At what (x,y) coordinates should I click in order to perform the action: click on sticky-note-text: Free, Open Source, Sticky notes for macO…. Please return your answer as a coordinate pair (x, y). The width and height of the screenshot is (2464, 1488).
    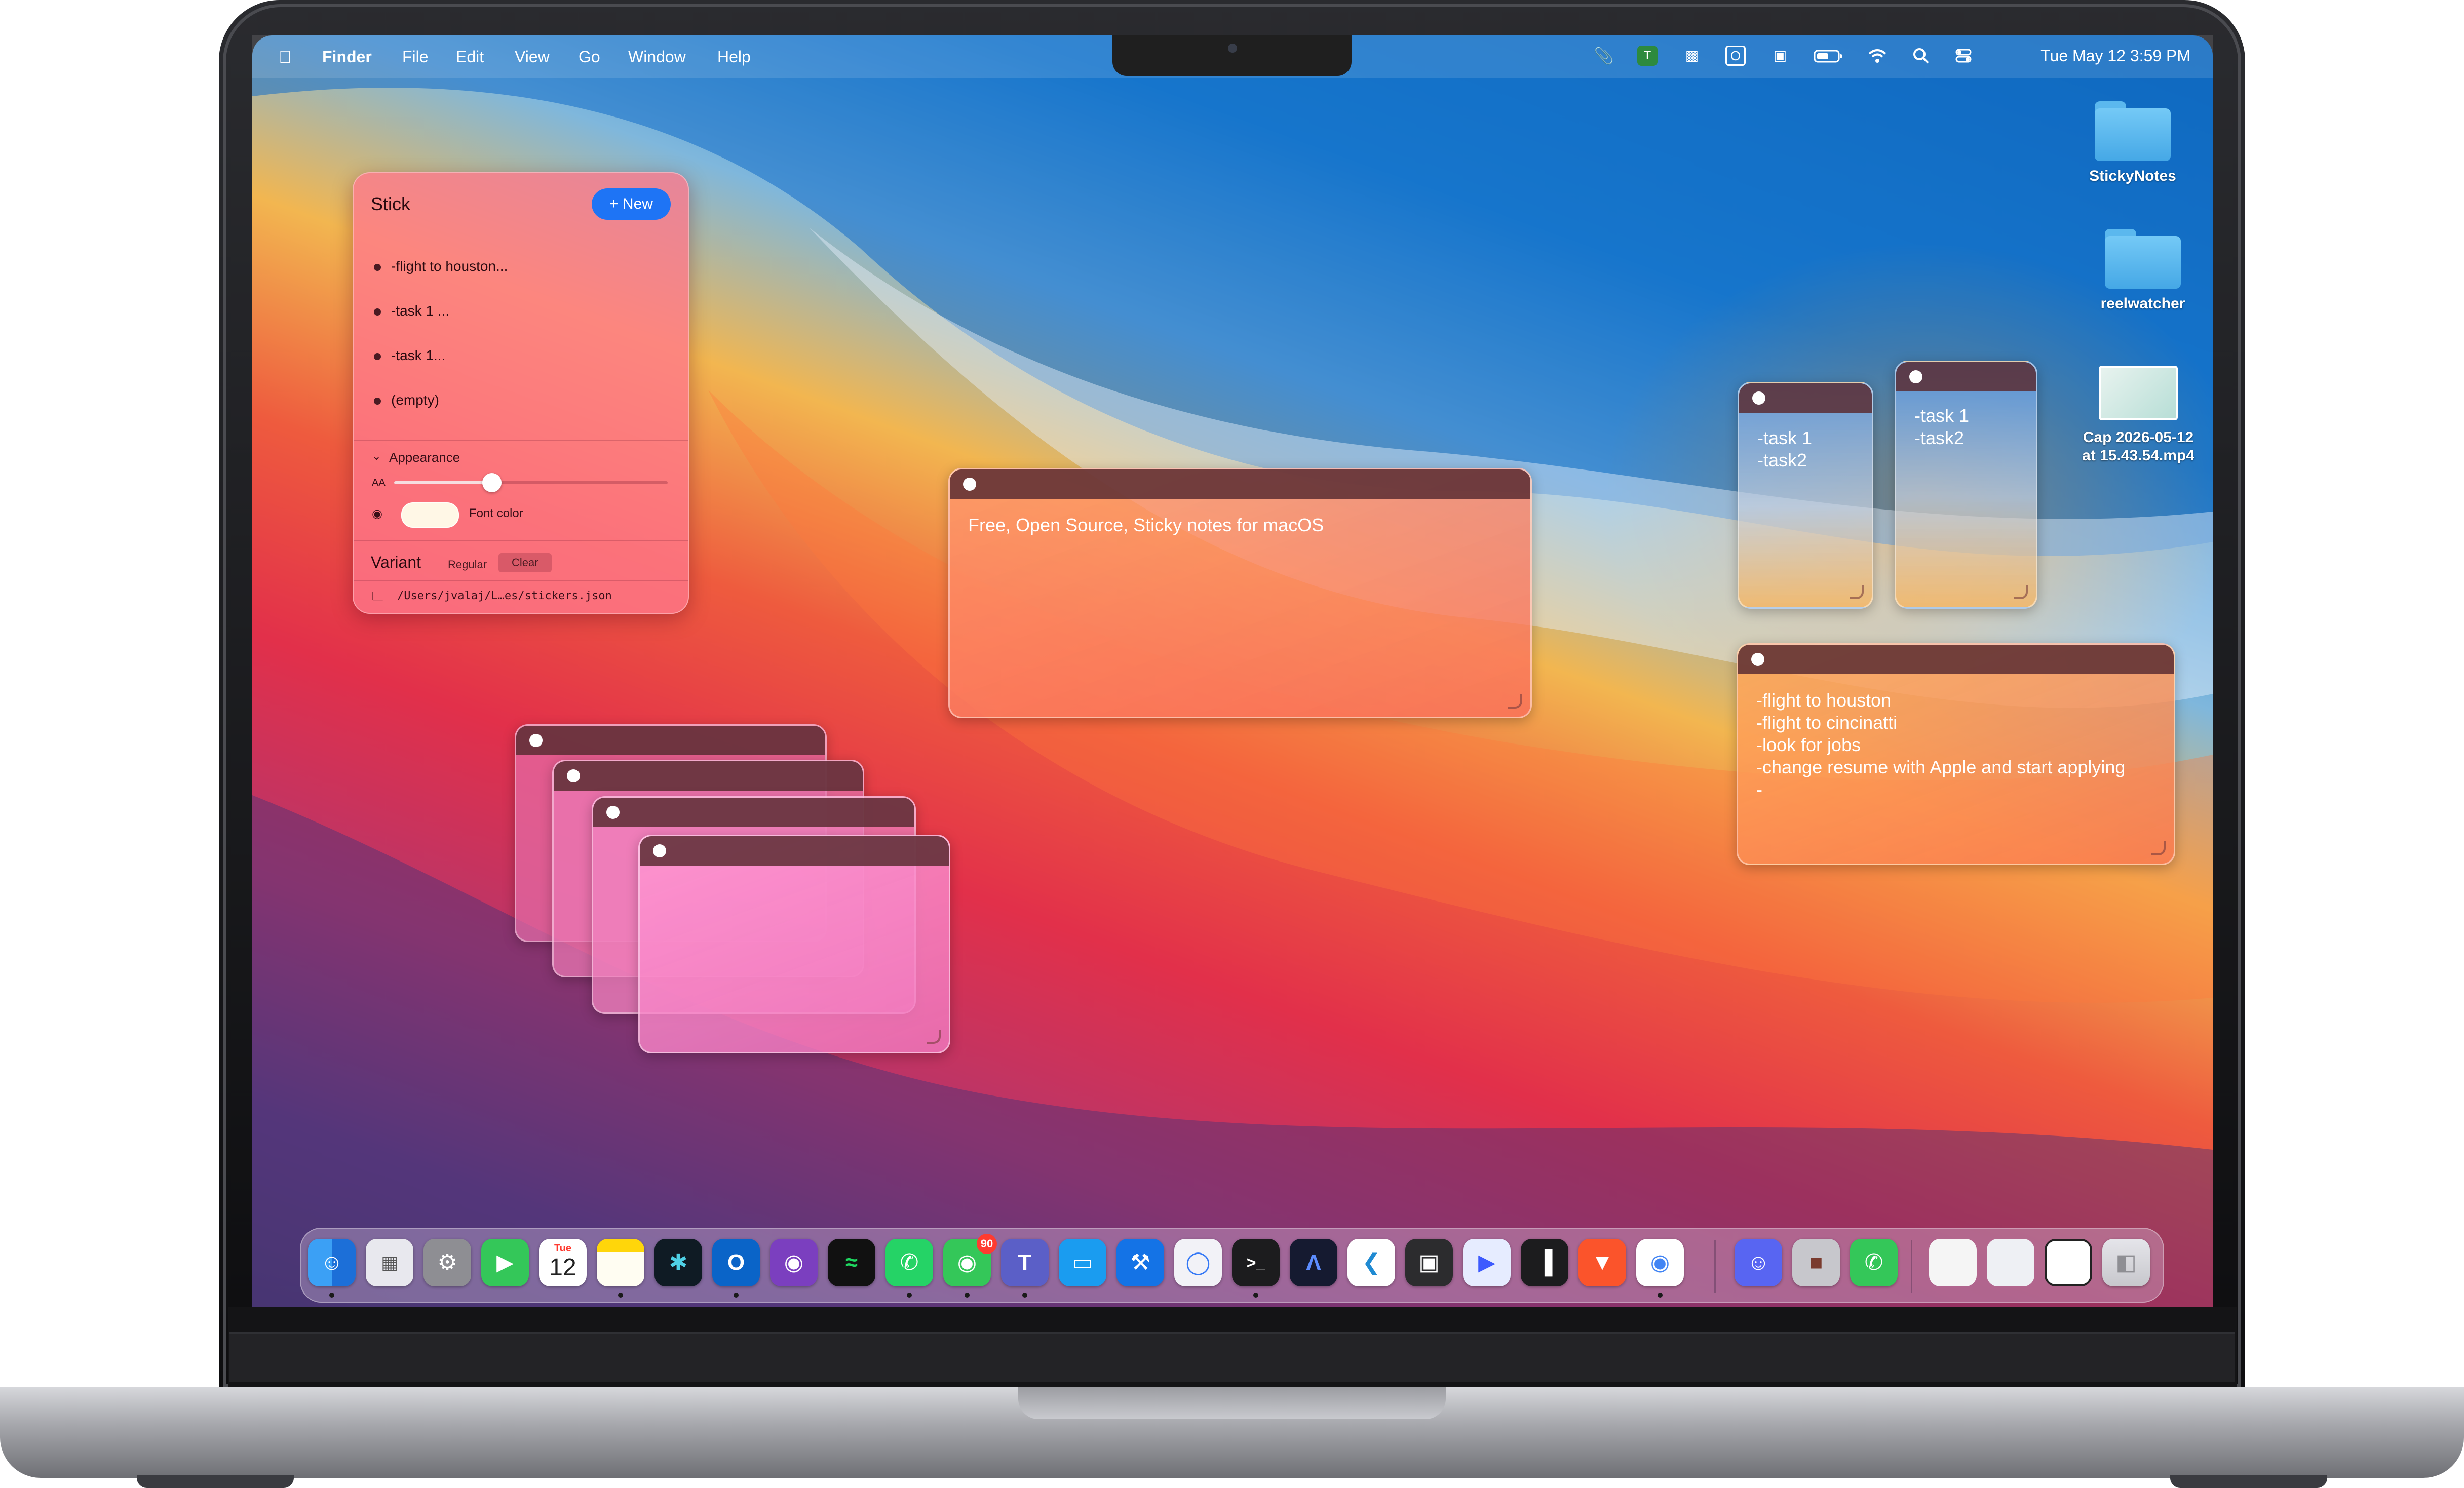
    Looking at the image, I should click on (1146, 525).